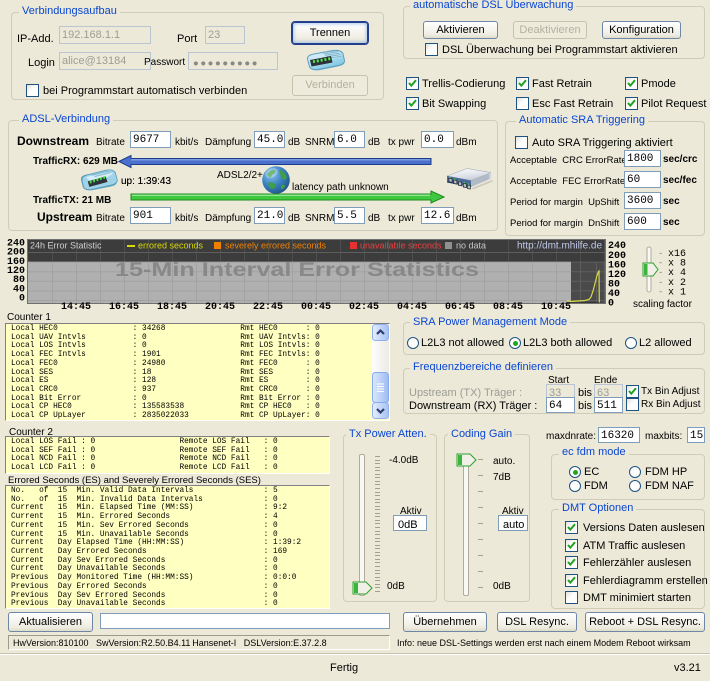 The width and height of the screenshot is (710, 681). What do you see at coordinates (471, 246) in the screenshot?
I see `svg-text: no data` at bounding box center [471, 246].